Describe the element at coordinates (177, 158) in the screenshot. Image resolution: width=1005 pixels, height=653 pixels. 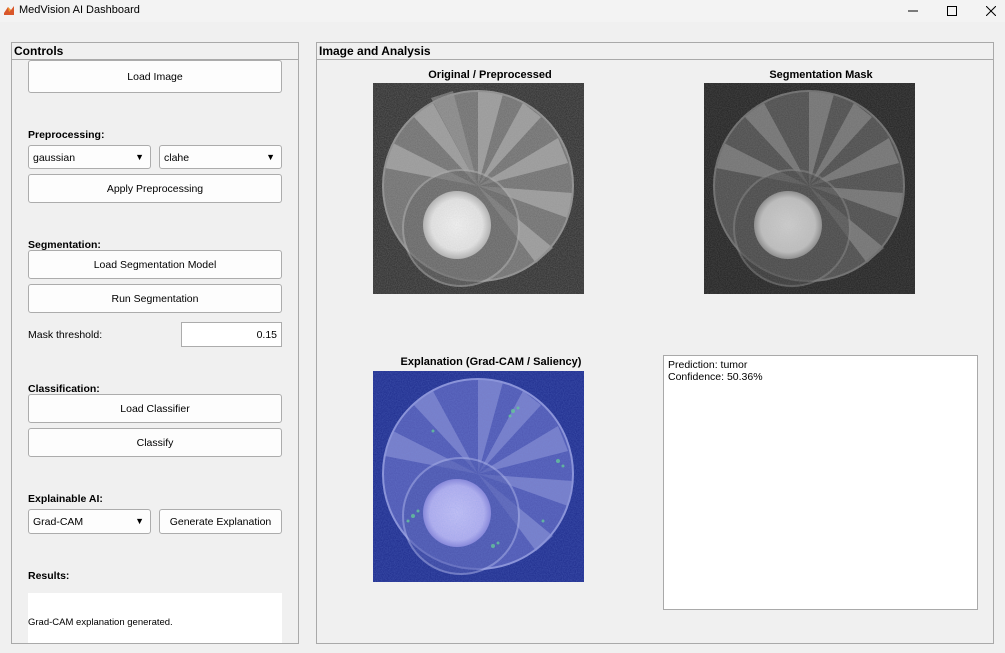
I see `enhance-dropdown-value: clahe` at that location.